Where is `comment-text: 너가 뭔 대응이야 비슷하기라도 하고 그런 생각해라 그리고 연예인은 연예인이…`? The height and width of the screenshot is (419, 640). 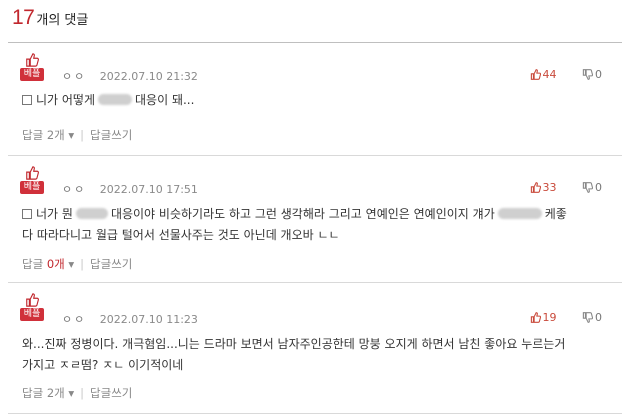
comment-text: 너가 뭔 대응이야 비슷하기라도 하고 그런 생각해라 그리고 연예인은 연예인이… is located at coordinates (322, 225).